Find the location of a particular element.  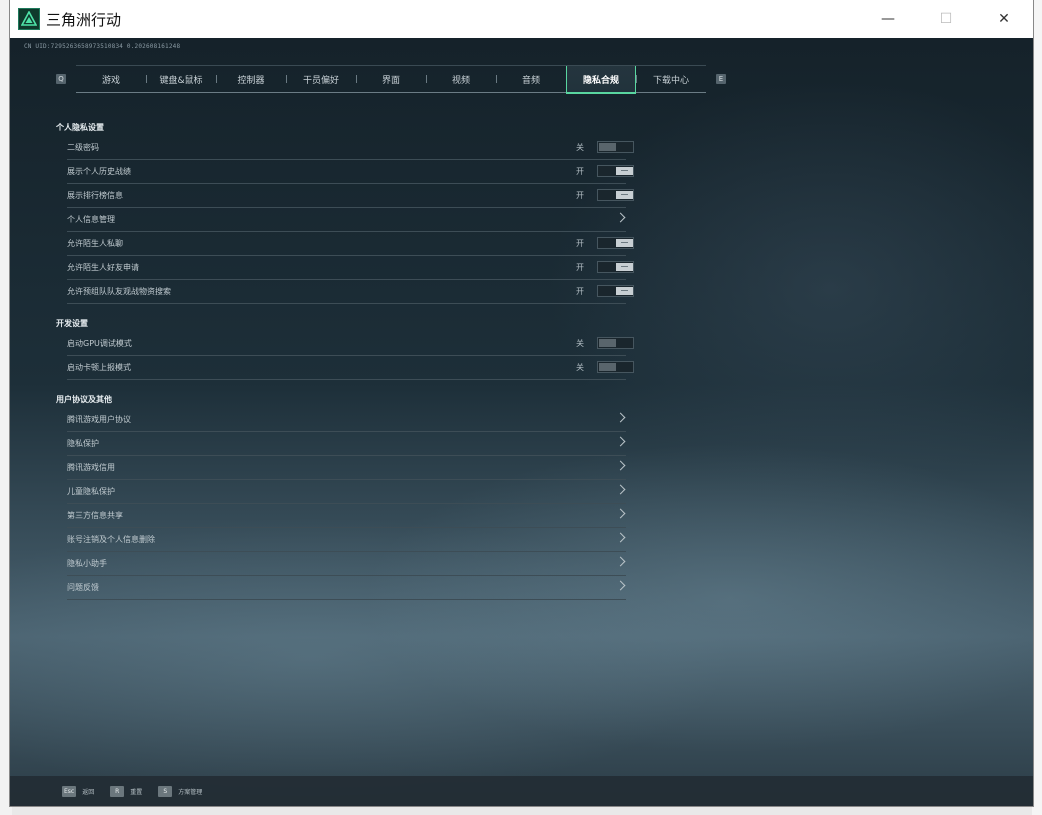

setting-link-row: 账号注销及个人信息删除 is located at coordinates (346, 540).